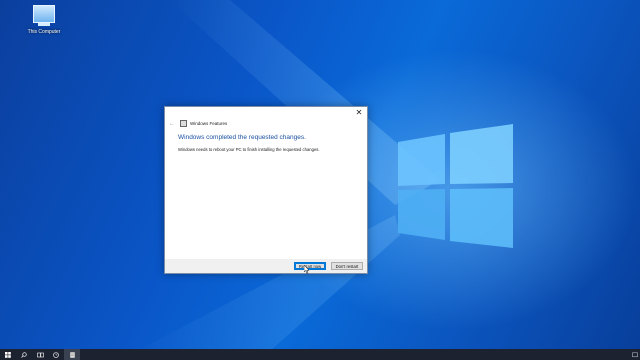  I want to click on computer-icon, so click(44, 15).